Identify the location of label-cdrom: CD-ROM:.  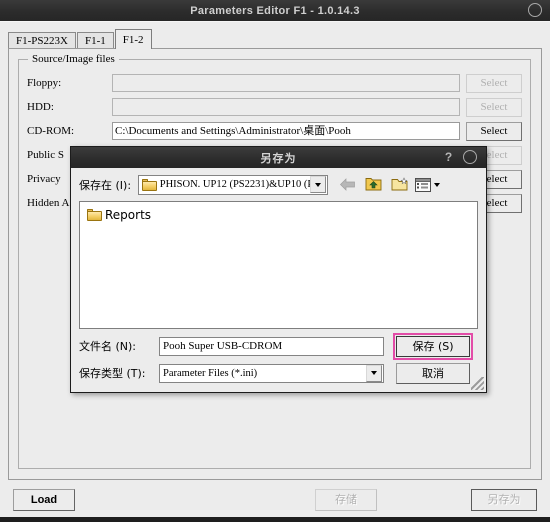
(51, 131).